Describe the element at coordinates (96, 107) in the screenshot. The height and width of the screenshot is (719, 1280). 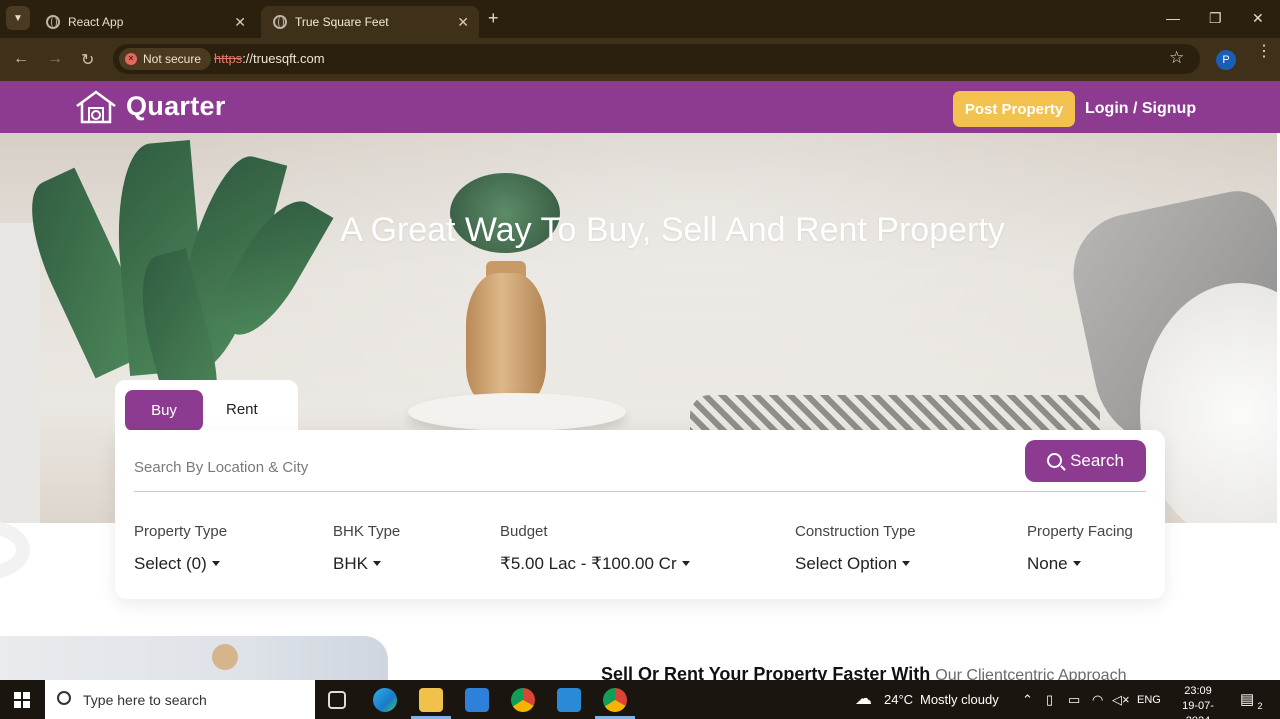
I see `house-logo-icon` at that location.